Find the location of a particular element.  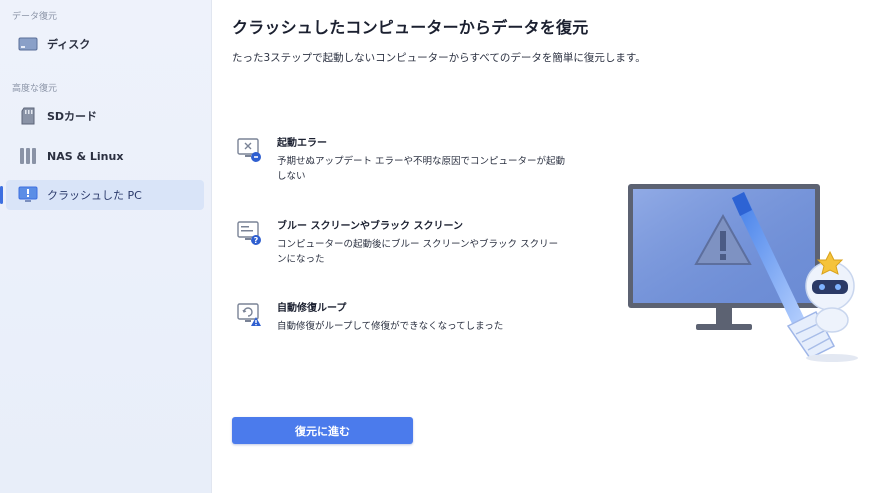

crashed-monitor-illustration is located at coordinates (742, 271).